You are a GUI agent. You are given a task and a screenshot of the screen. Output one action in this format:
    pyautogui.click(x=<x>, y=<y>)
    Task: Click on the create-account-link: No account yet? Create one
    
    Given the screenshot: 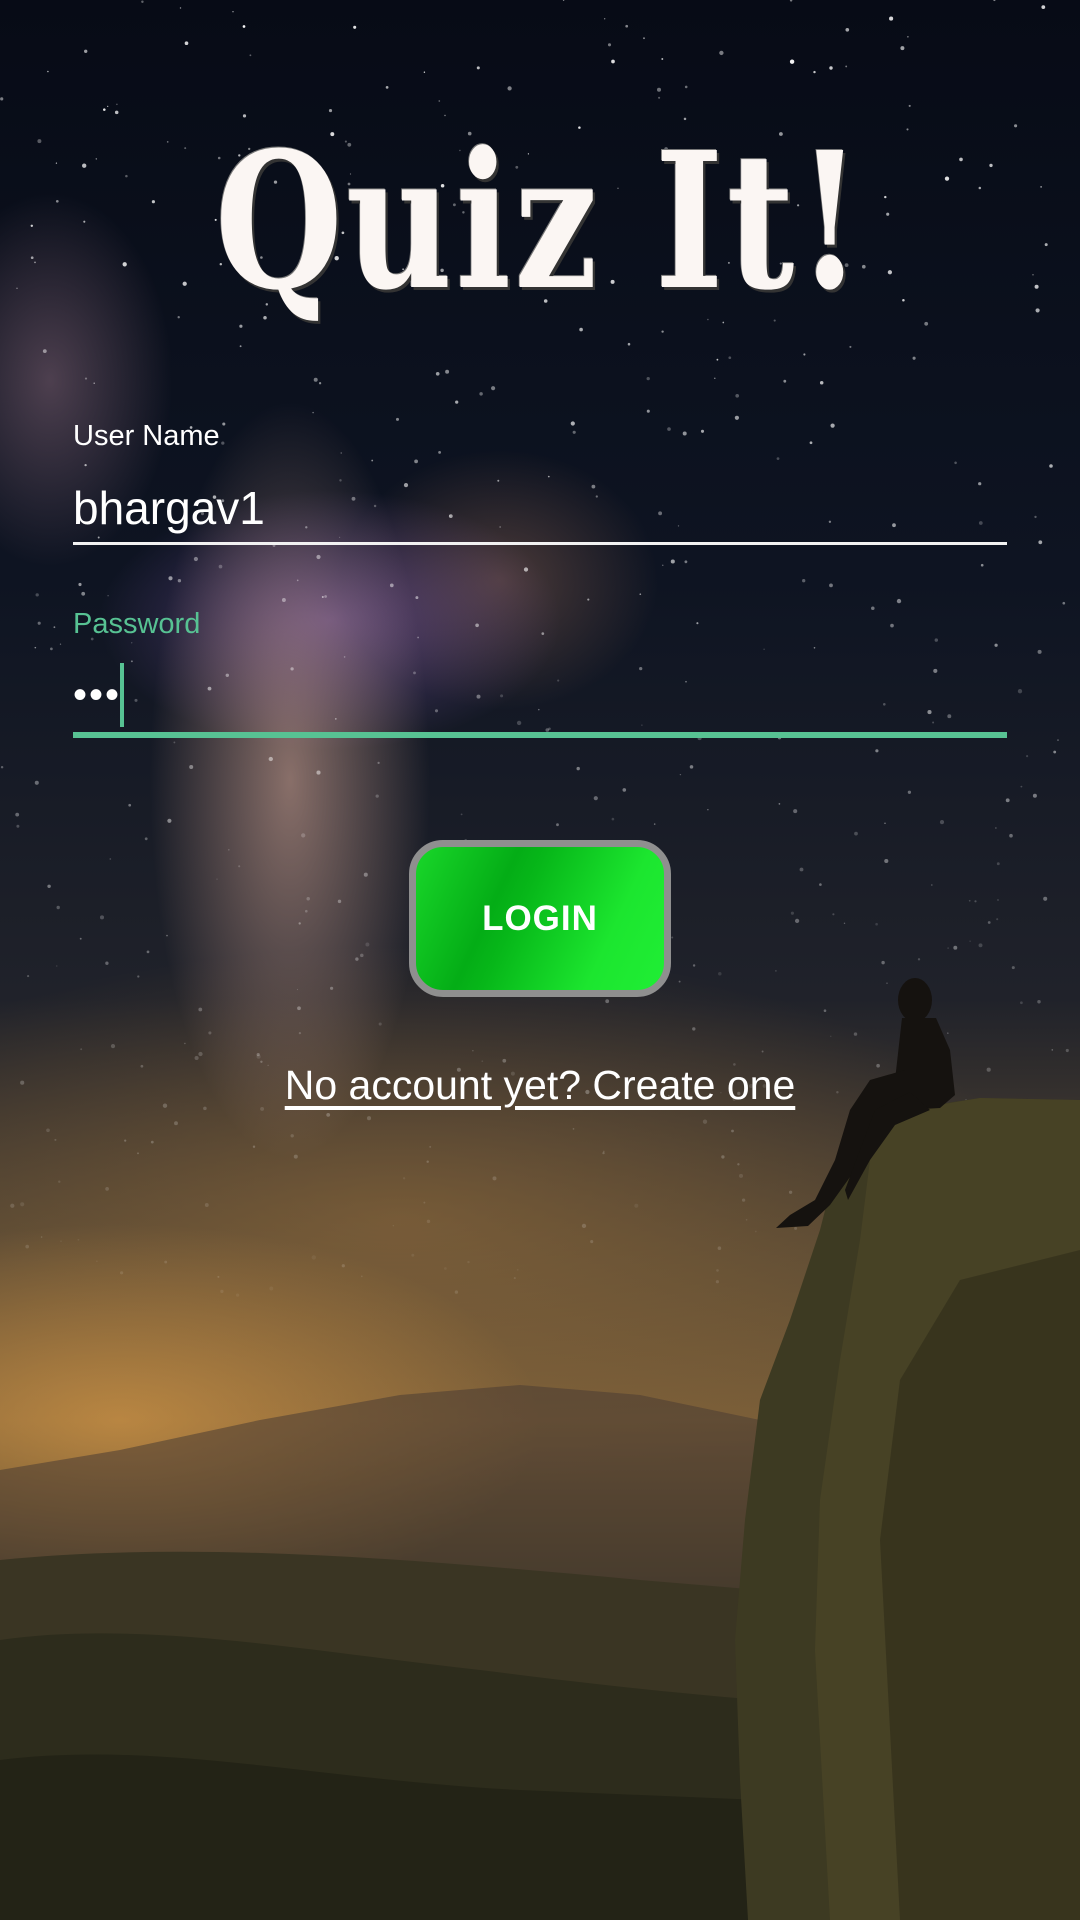 What is the action you would take?
    pyautogui.click(x=540, y=1085)
    